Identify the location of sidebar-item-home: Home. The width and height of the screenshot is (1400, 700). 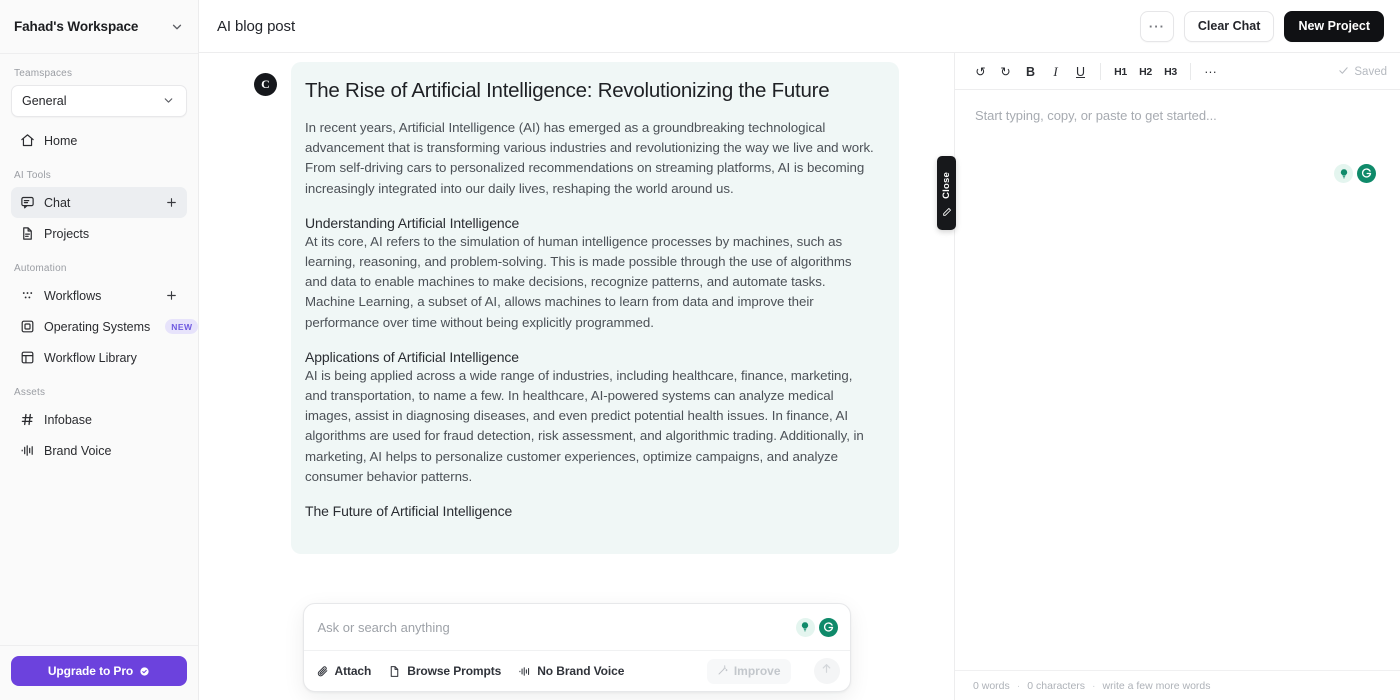
(99, 140).